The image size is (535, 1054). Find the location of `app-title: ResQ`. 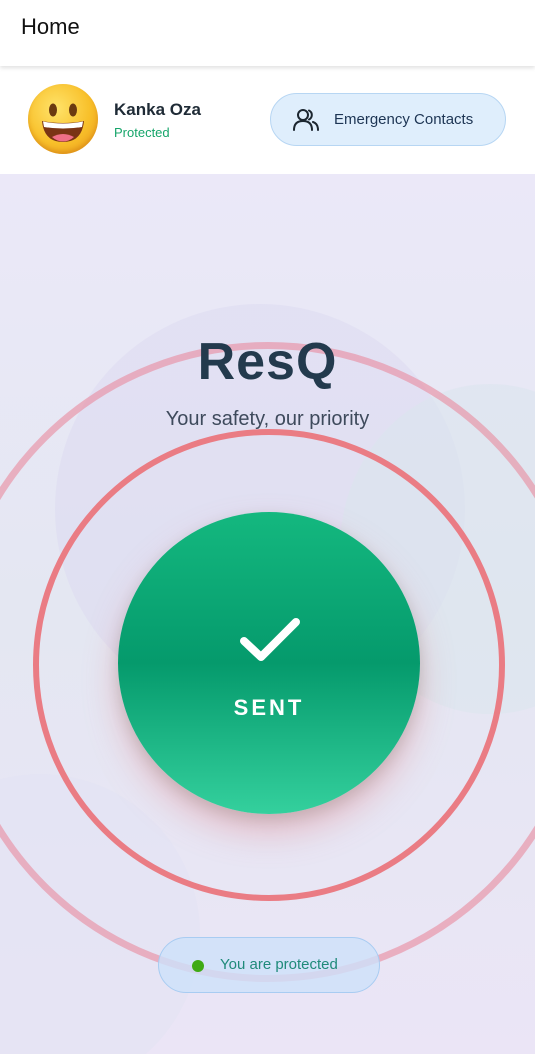

app-title: ResQ is located at coordinates (267, 362).